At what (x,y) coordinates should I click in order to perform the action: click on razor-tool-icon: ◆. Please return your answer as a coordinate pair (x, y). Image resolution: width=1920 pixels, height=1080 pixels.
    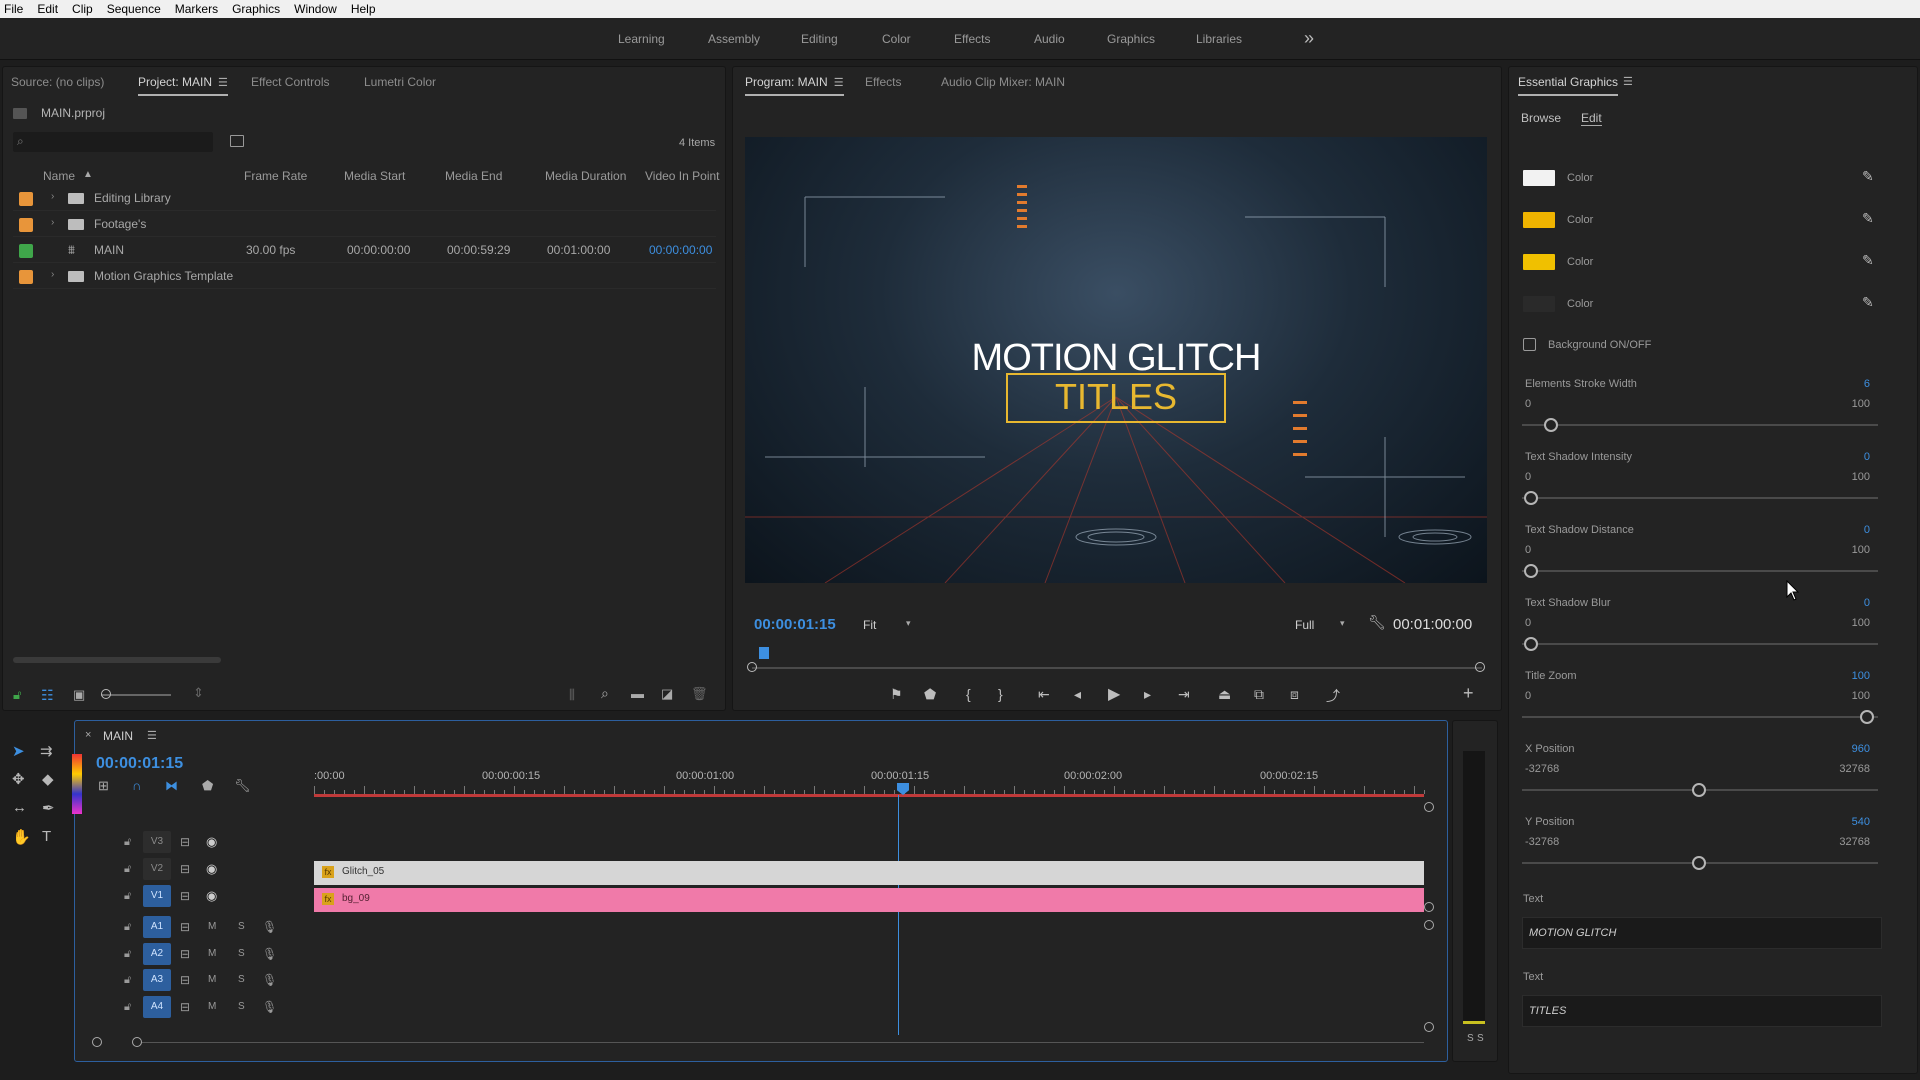
    Looking at the image, I should click on (48, 779).